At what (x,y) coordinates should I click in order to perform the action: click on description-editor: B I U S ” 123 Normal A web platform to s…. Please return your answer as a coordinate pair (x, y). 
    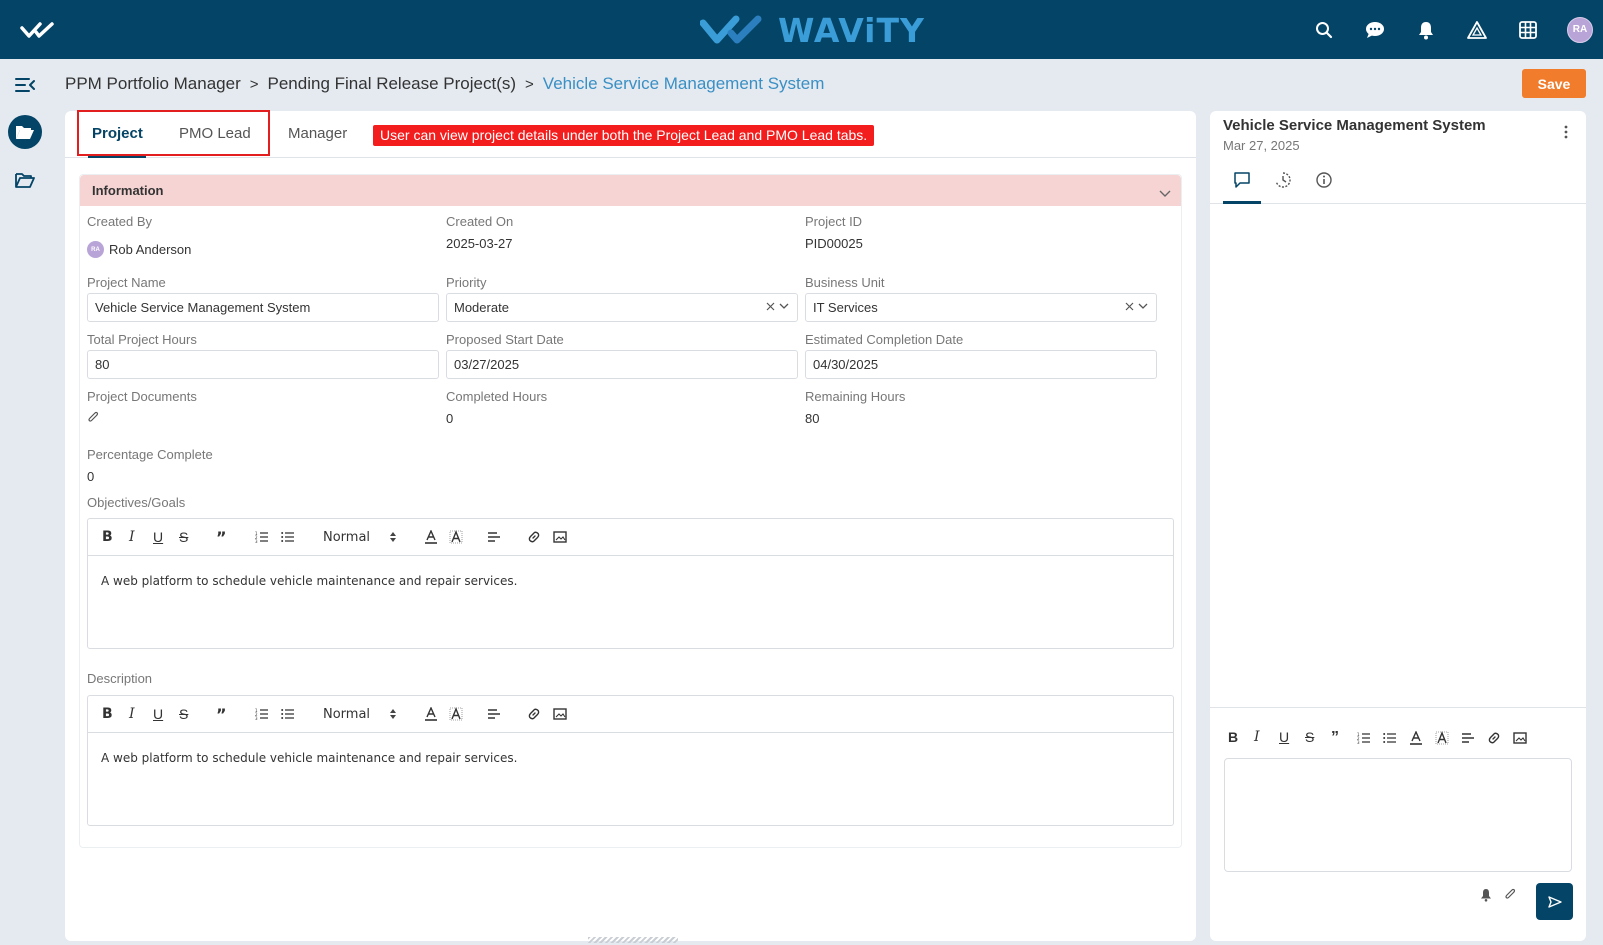
    Looking at the image, I should click on (630, 760).